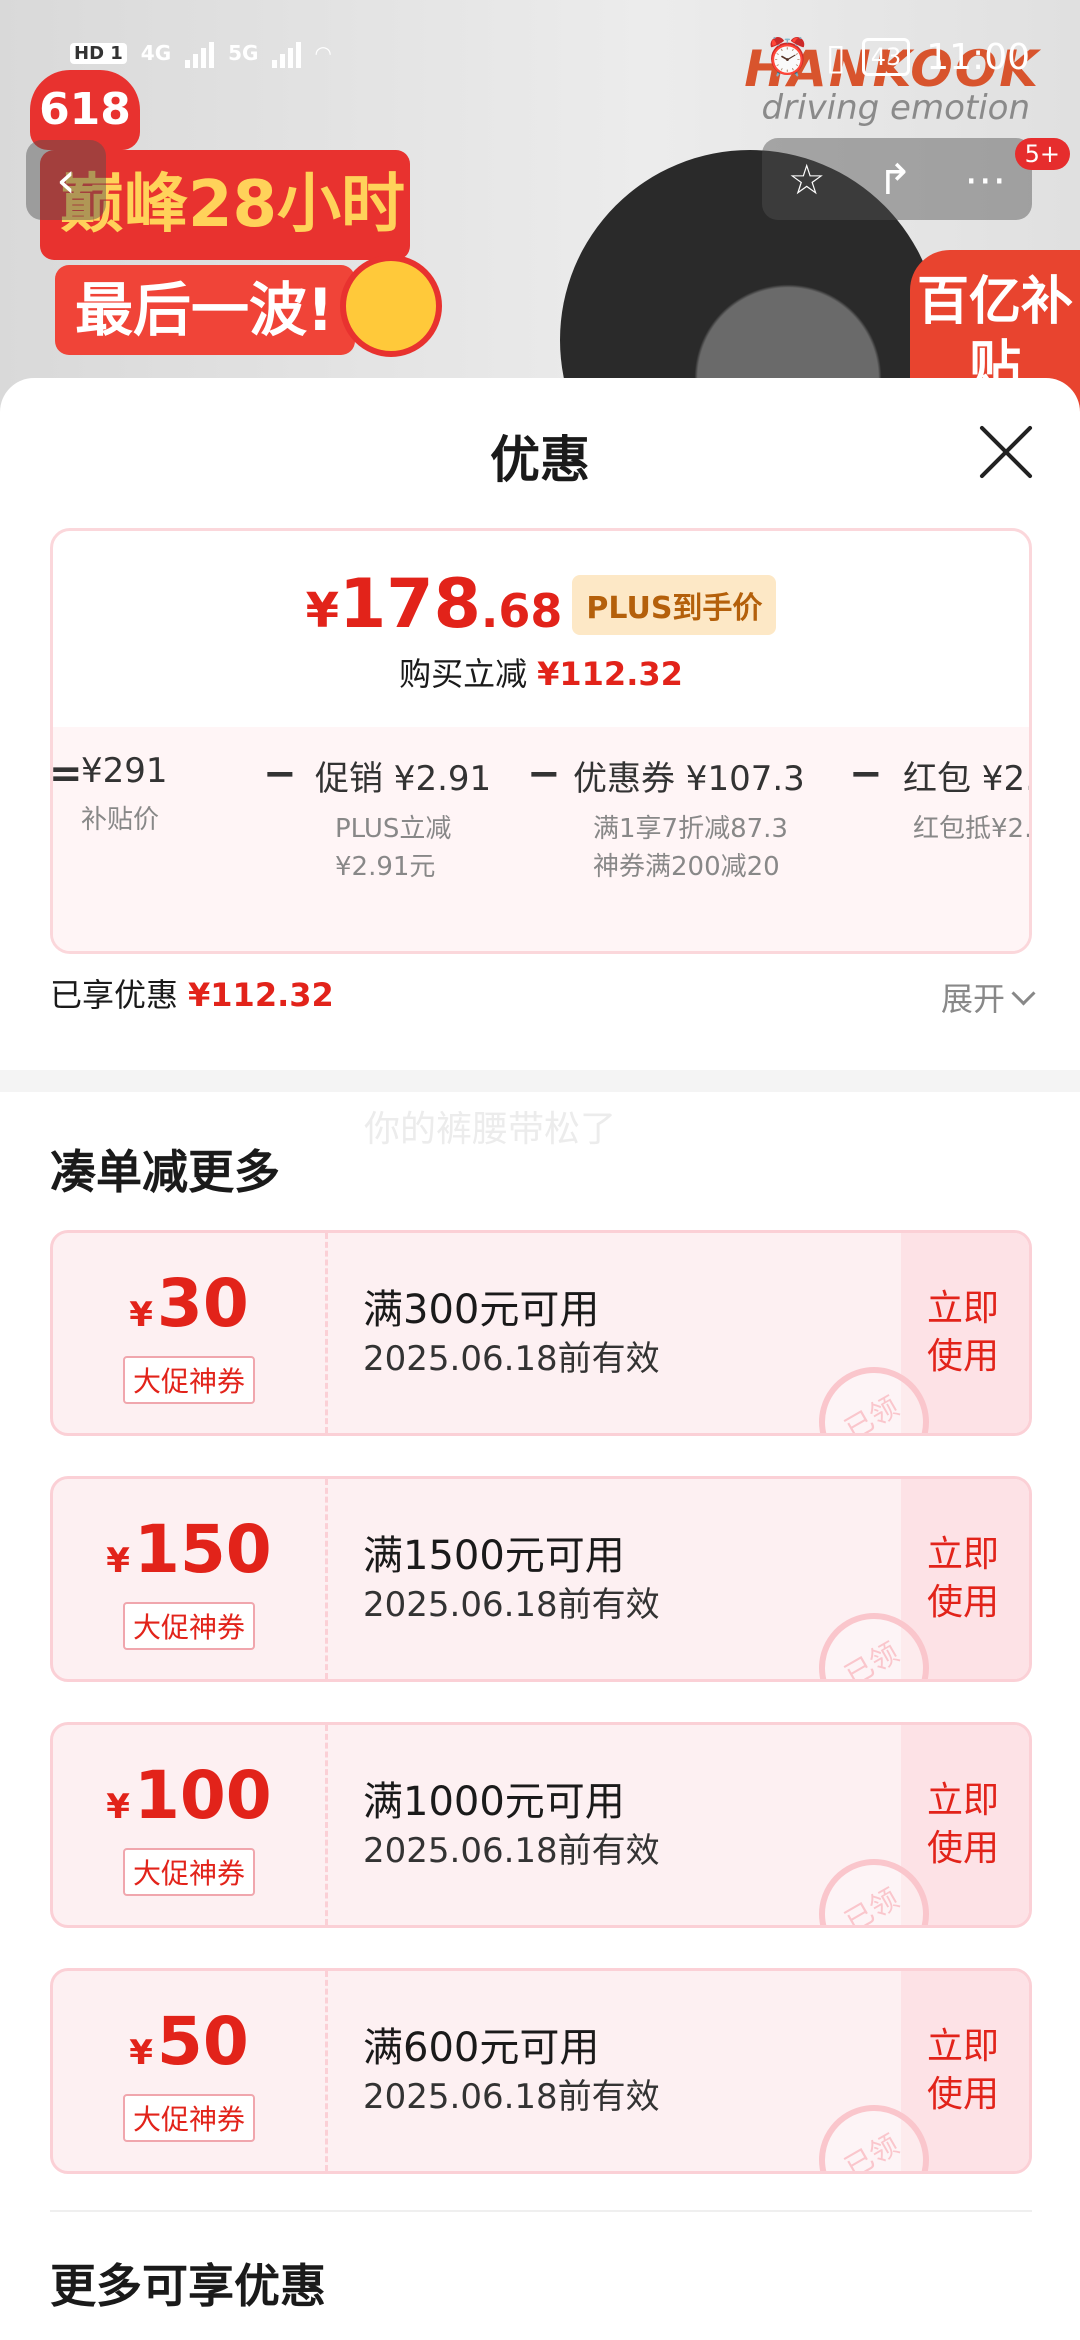 Image resolution: width=1080 pixels, height=2340 pixels. Describe the element at coordinates (689, 848) in the screenshot. I see `breakdown-note: 满1享7折减87.3 神券满200减20` at that location.